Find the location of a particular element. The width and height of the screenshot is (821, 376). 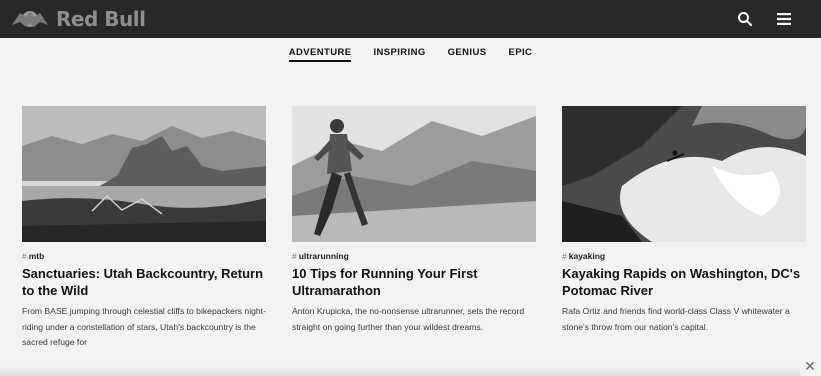

tab-adventure: ADVENTURE is located at coordinates (320, 51).